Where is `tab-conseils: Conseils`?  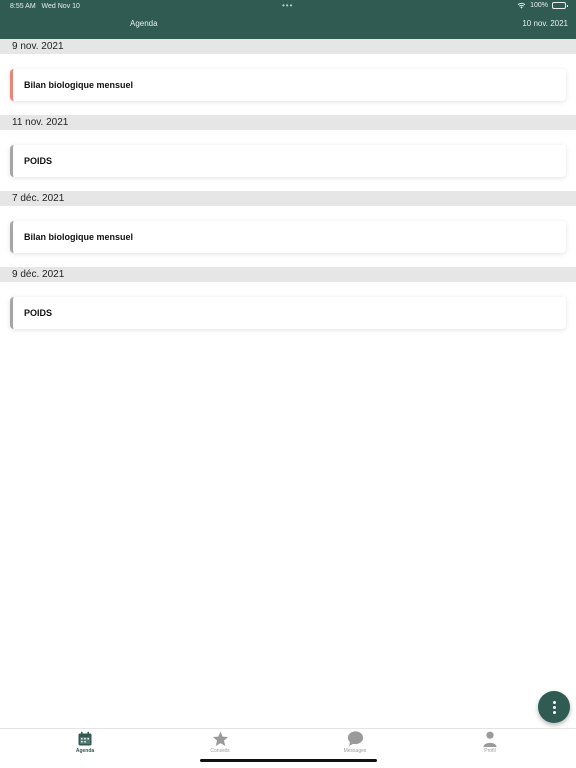 tab-conseils: Conseils is located at coordinates (220, 742).